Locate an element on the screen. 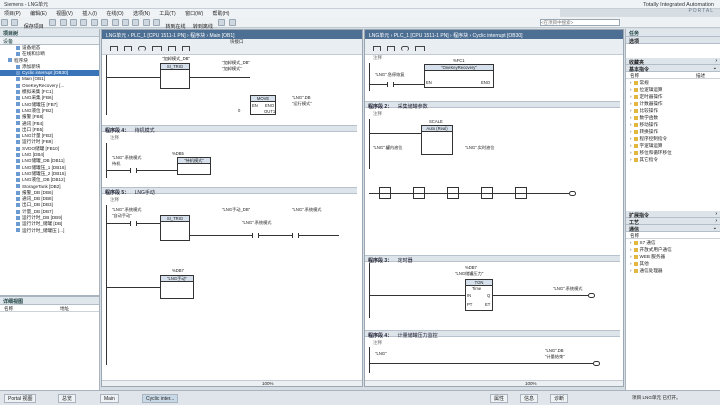 The image size is (720, 405). instruction-folder: › 移位和循环移位 is located at coordinates (673, 152).